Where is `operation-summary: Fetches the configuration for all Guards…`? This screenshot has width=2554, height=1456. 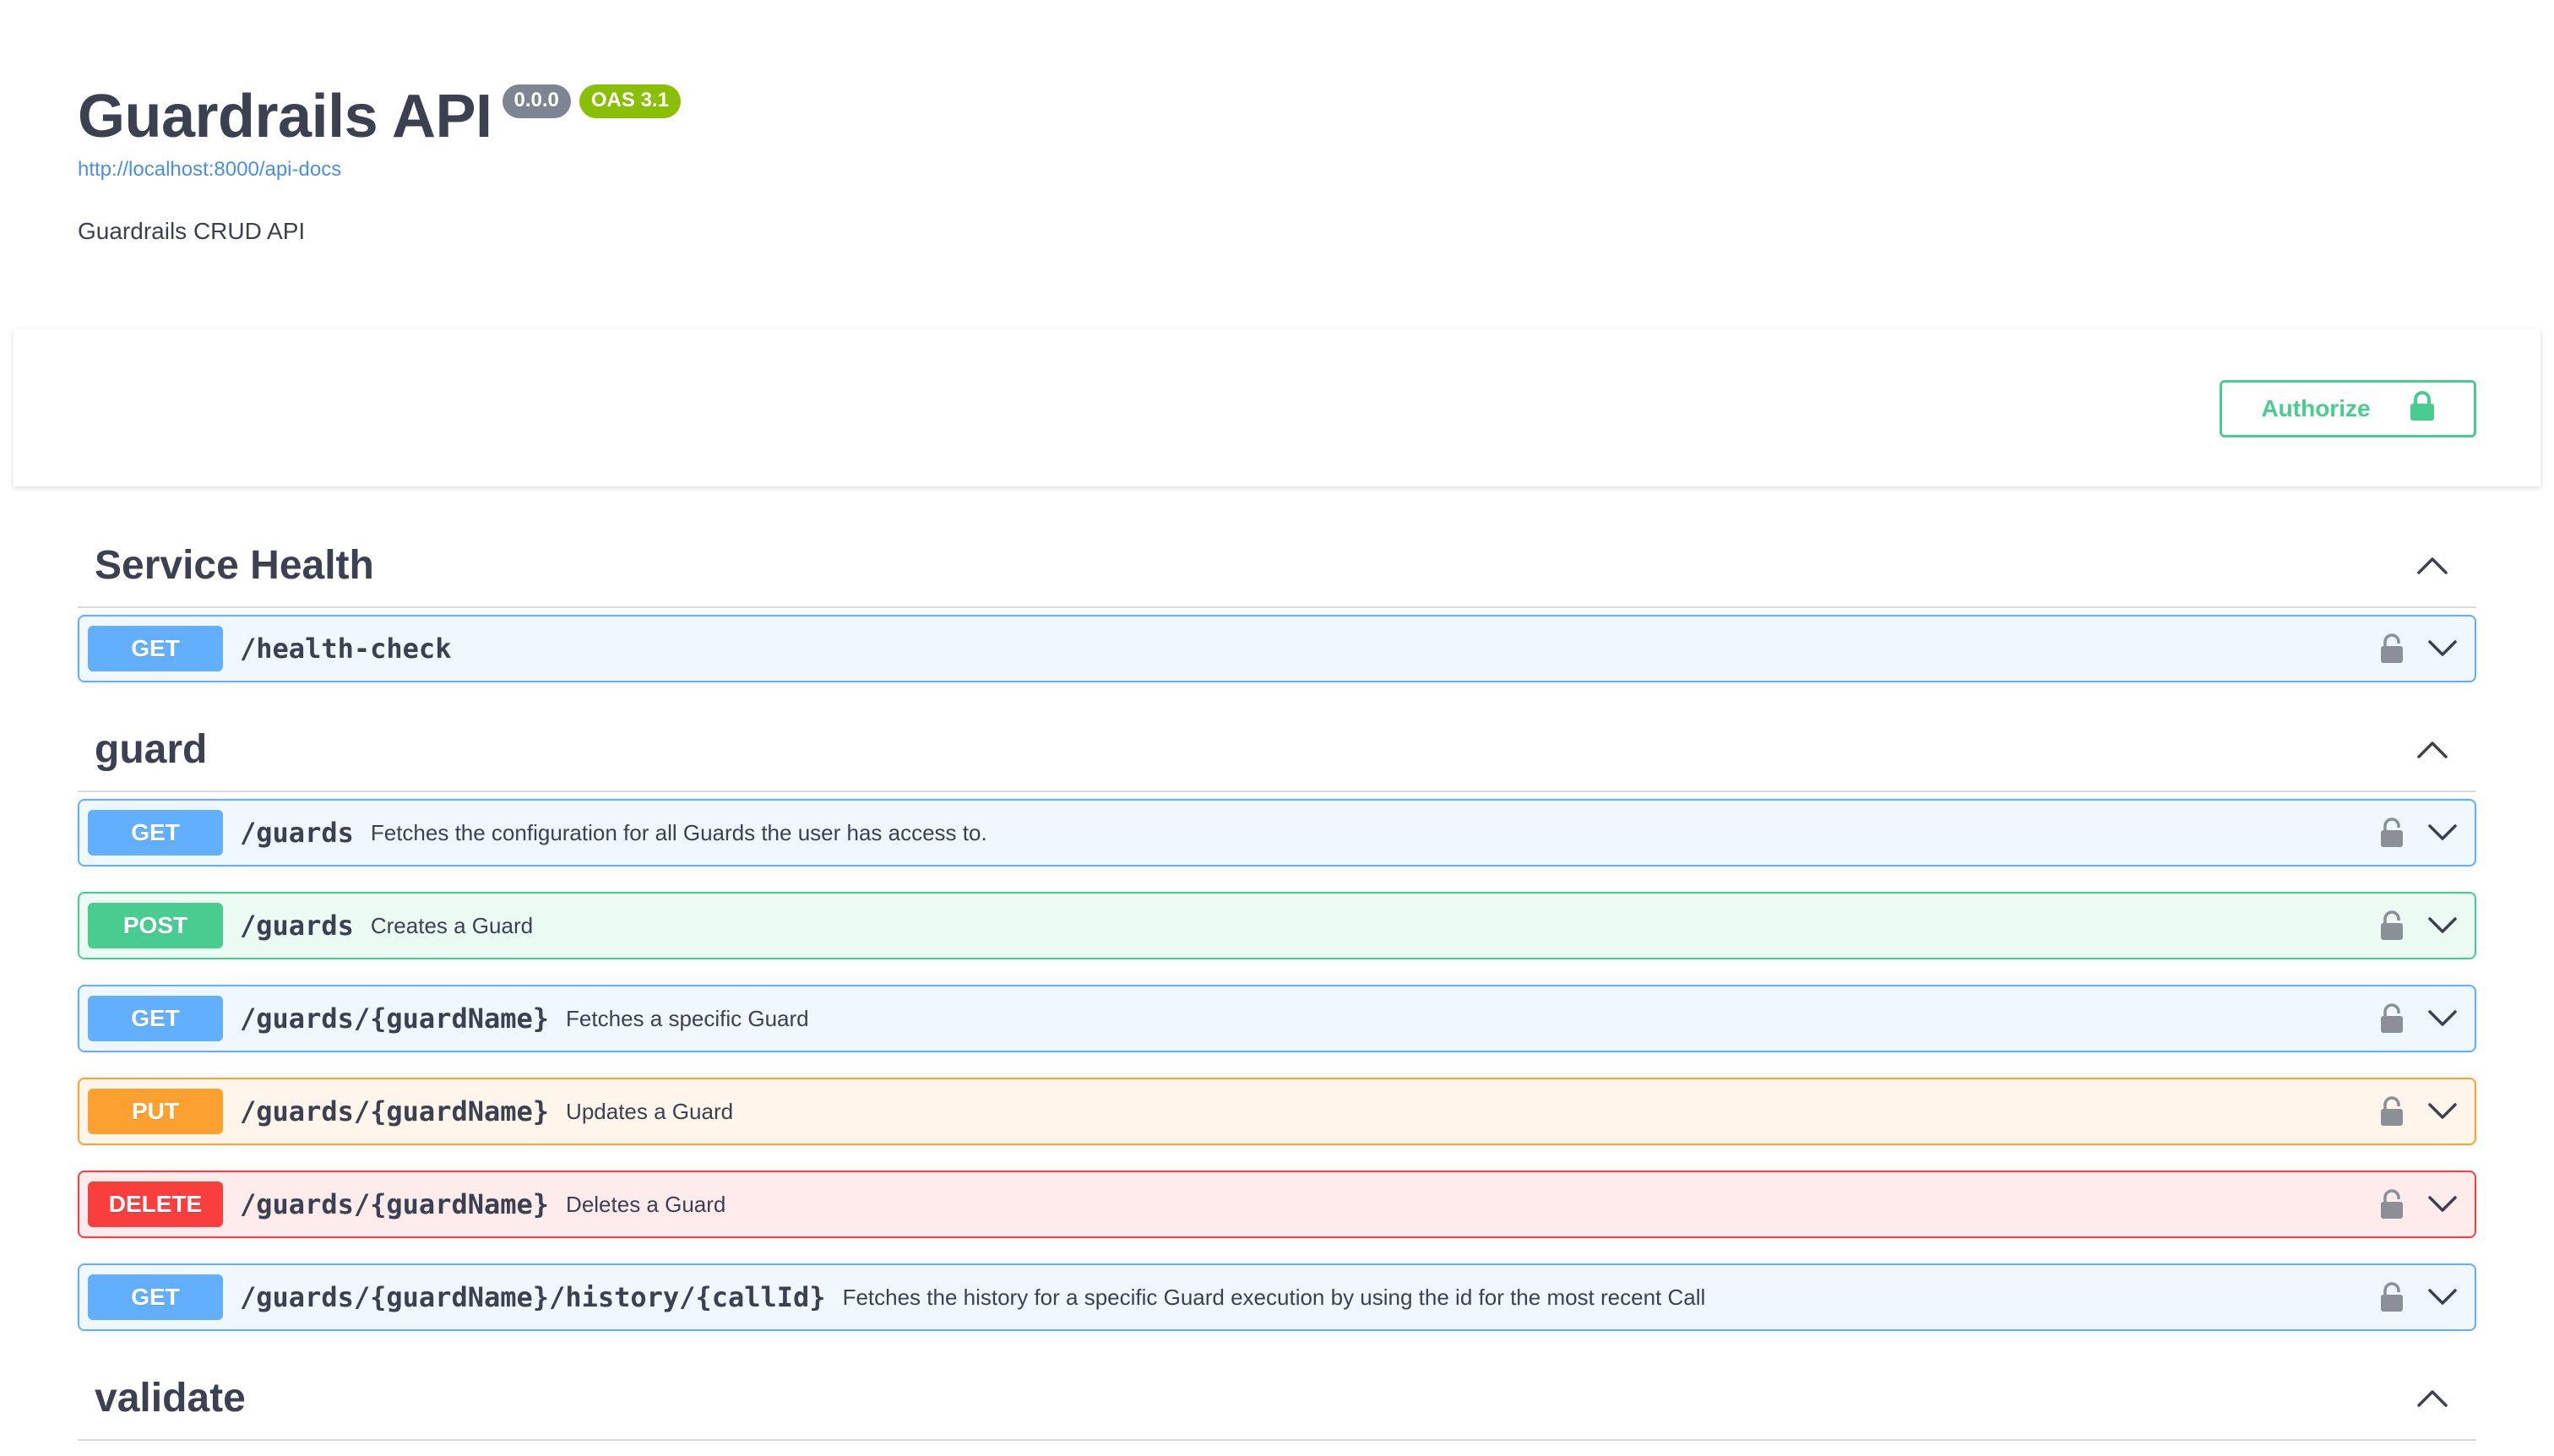 operation-summary: Fetches the configuration for all Guards… is located at coordinates (678, 832).